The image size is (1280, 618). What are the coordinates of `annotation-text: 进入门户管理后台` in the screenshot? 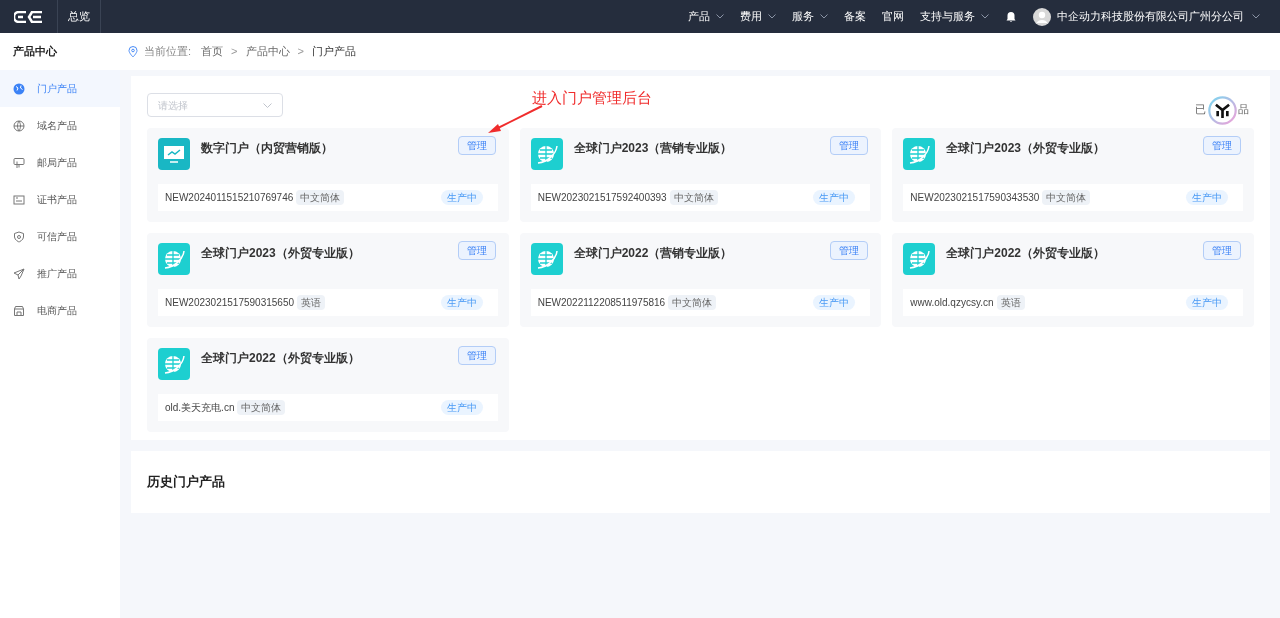 It's located at (592, 98).